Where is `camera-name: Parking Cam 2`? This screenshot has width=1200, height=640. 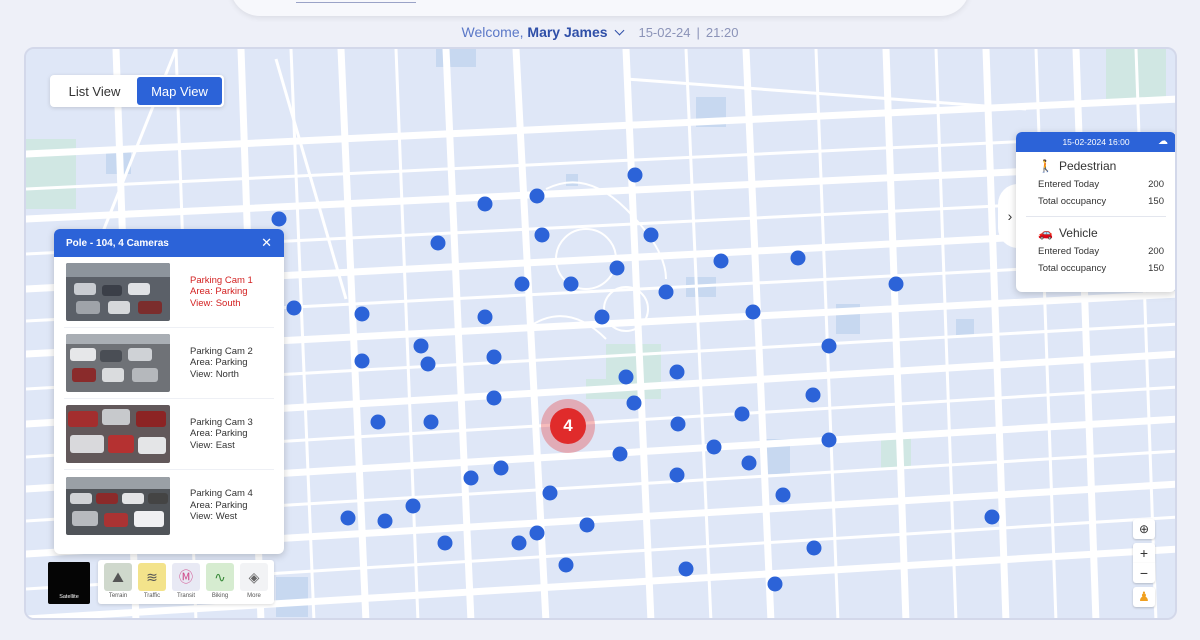 camera-name: Parking Cam 2 is located at coordinates (221, 351).